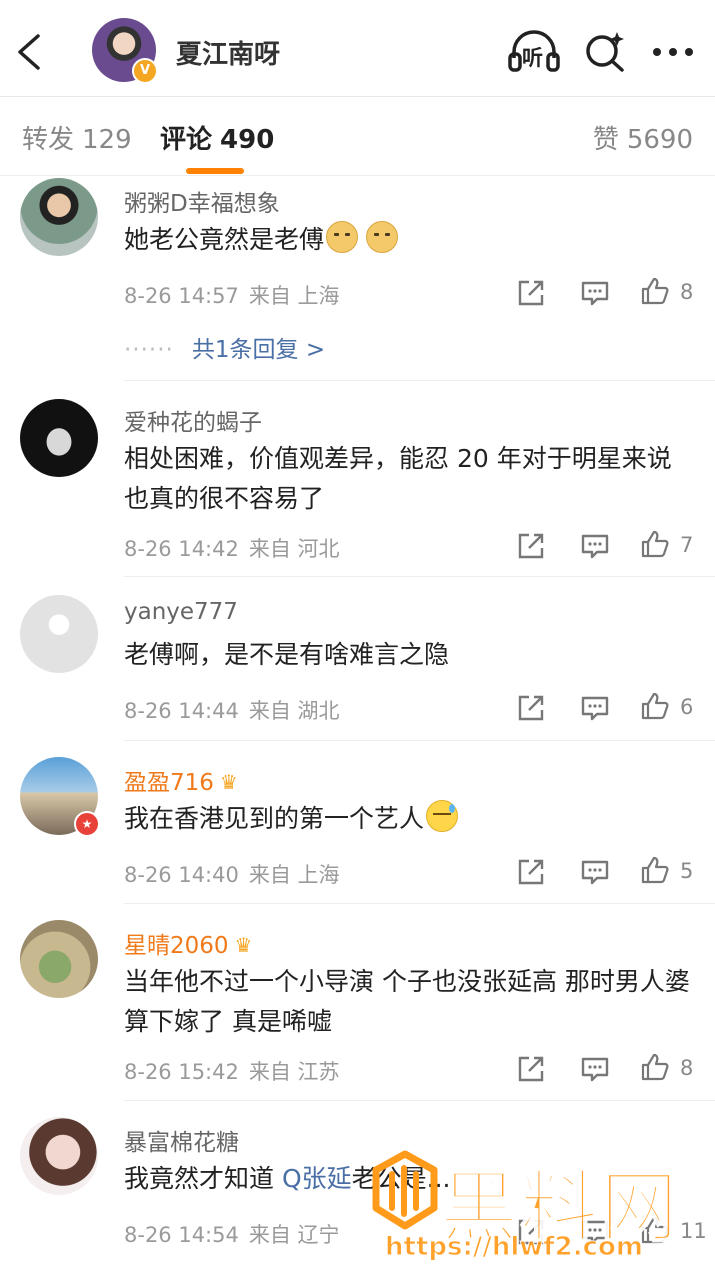 The image size is (715, 1280). I want to click on more-dots-icon, so click(673, 52).